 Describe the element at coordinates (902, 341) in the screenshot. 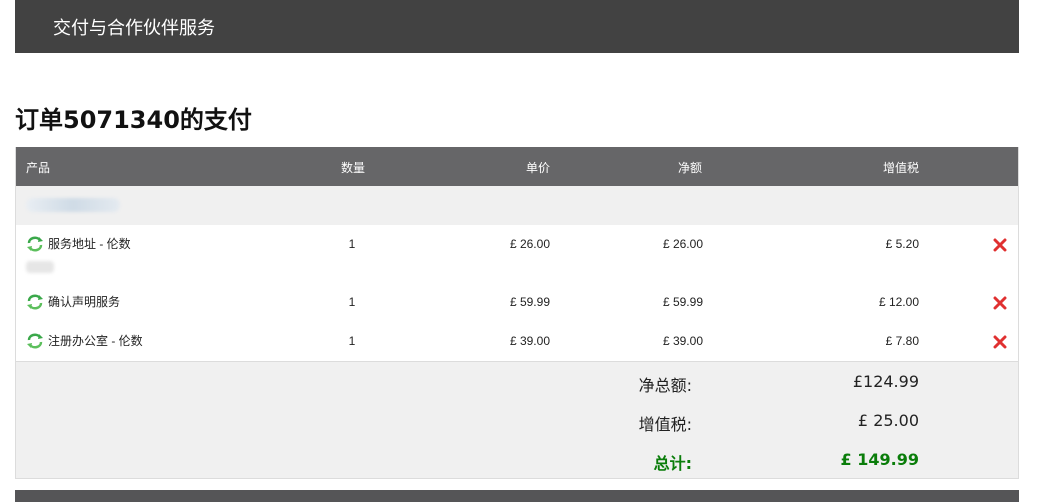

I see `vat-value: £ 7.80` at that location.